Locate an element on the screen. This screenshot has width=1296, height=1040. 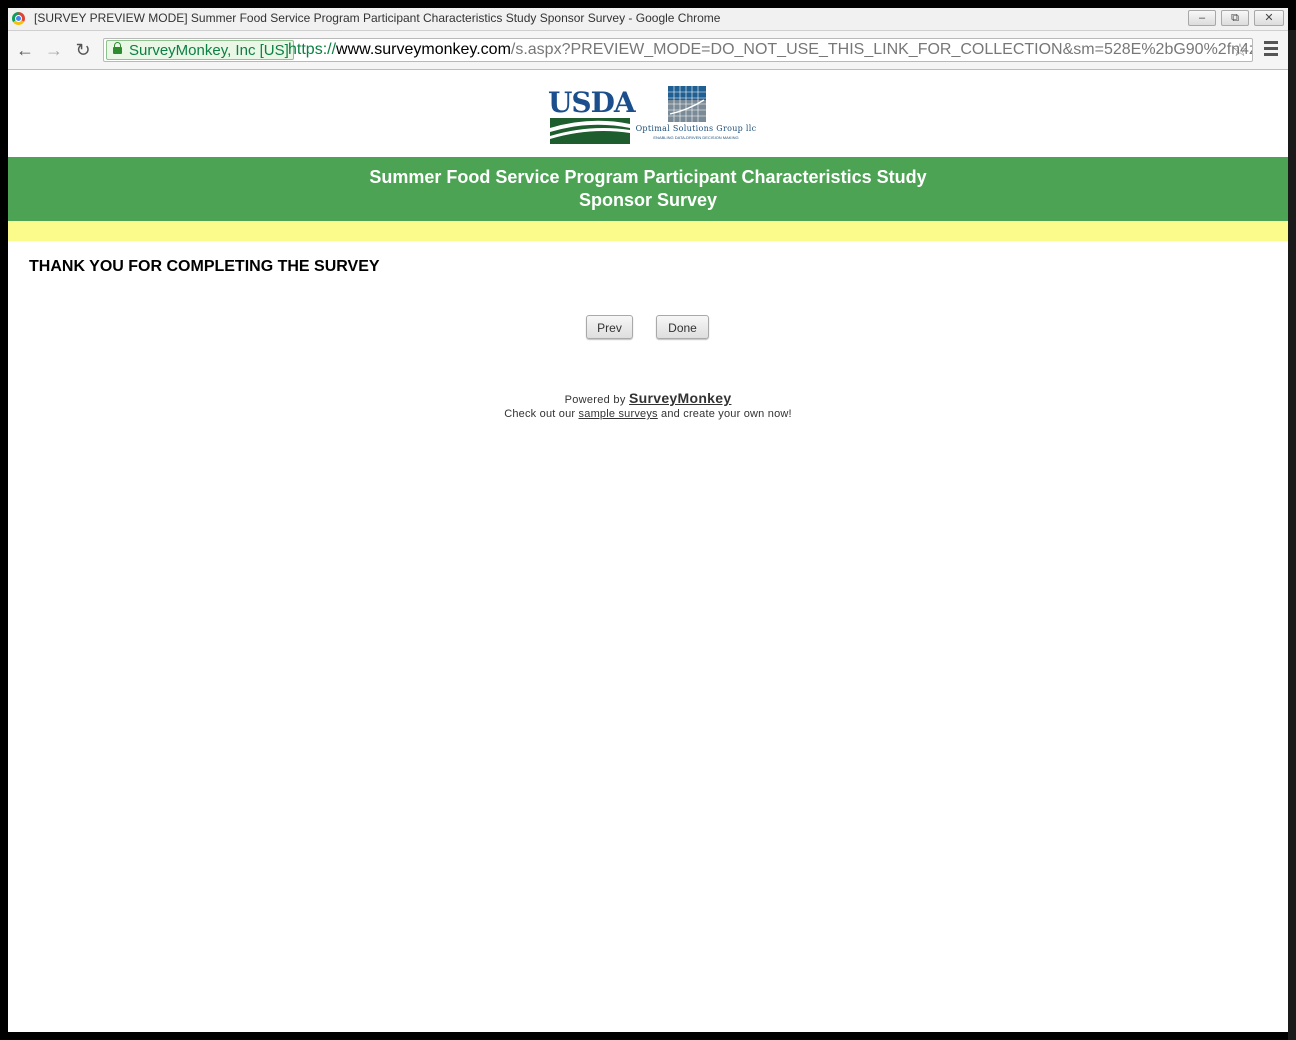
background-window-edge is located at coordinates (1292, 535).